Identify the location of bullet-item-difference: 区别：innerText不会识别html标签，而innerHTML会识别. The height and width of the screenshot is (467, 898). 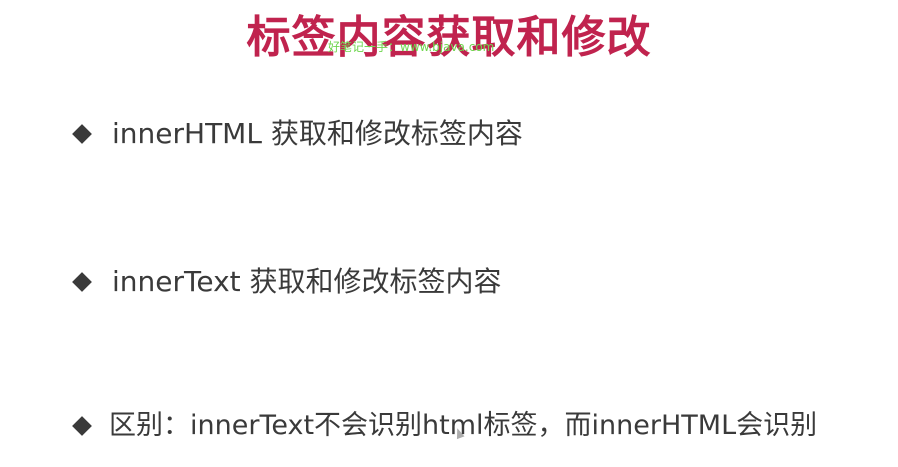
(444, 426).